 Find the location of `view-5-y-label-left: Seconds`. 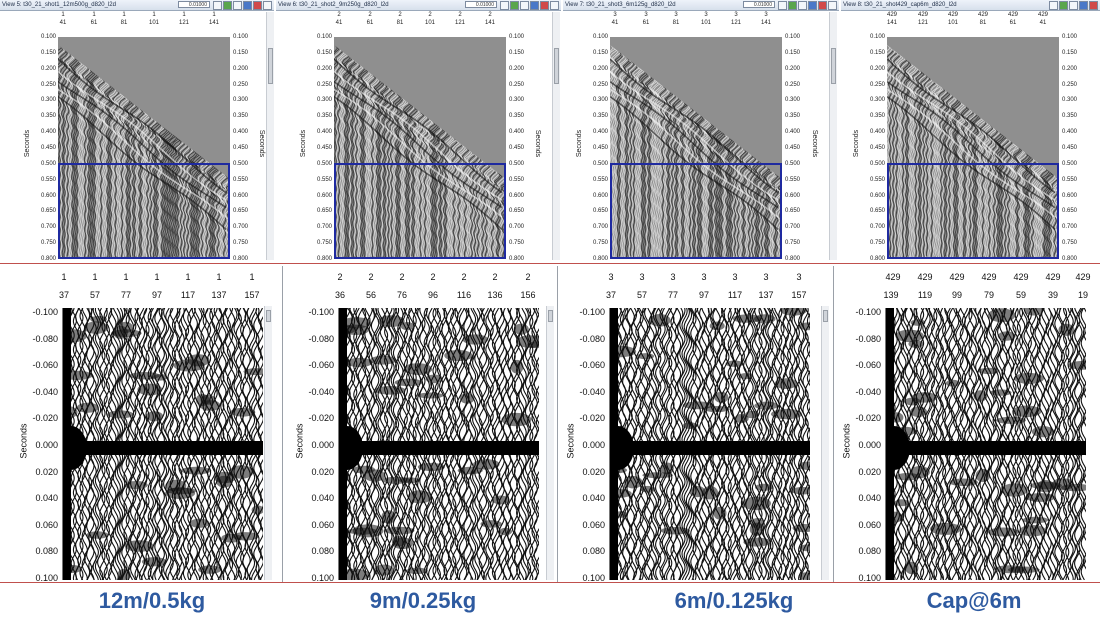

view-5-y-label-left: Seconds is located at coordinates (28, 143).